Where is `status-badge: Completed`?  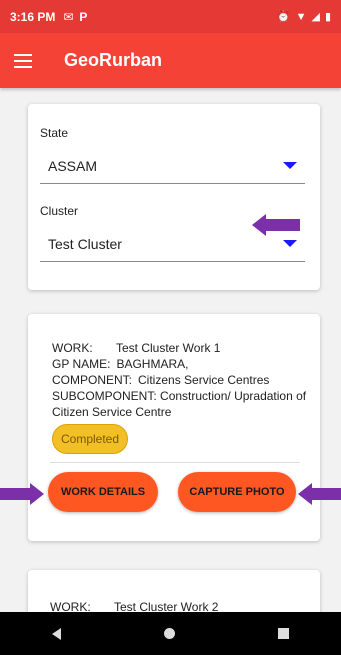
status-badge: Completed is located at coordinates (90, 439).